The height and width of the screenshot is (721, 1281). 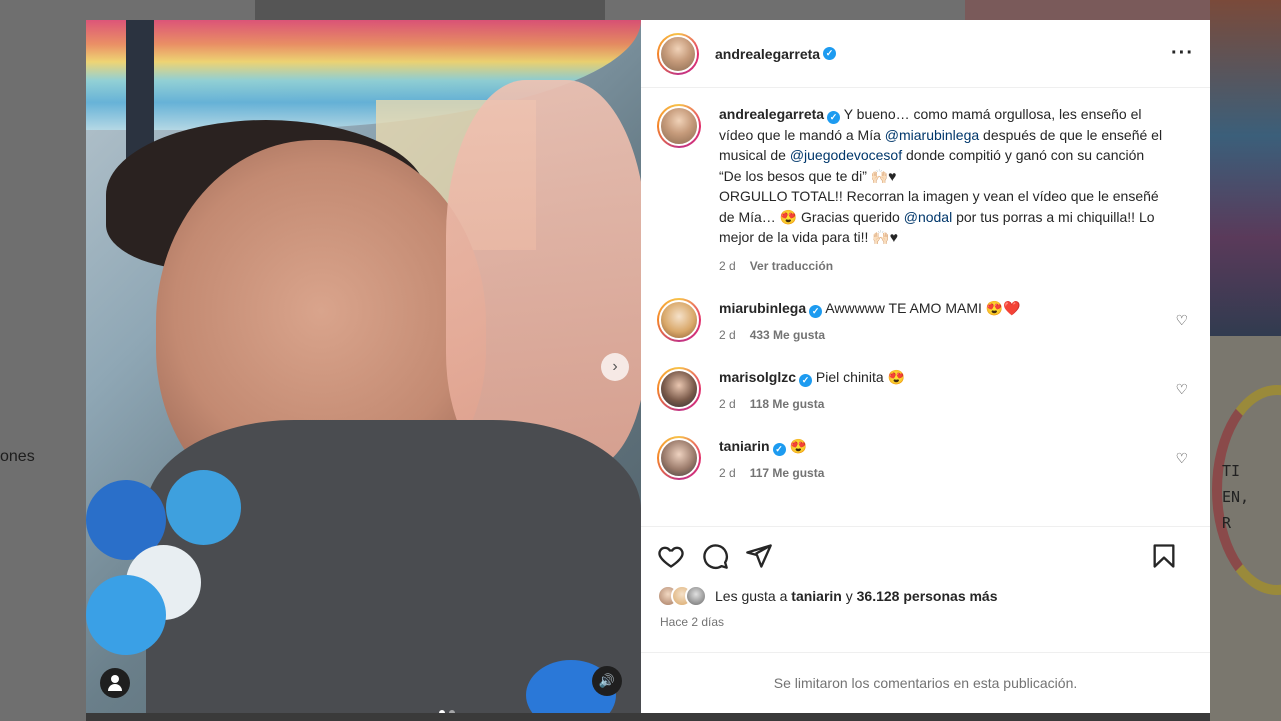 What do you see at coordinates (753, 596) in the screenshot?
I see `likes-prefix: Les gusta a` at bounding box center [753, 596].